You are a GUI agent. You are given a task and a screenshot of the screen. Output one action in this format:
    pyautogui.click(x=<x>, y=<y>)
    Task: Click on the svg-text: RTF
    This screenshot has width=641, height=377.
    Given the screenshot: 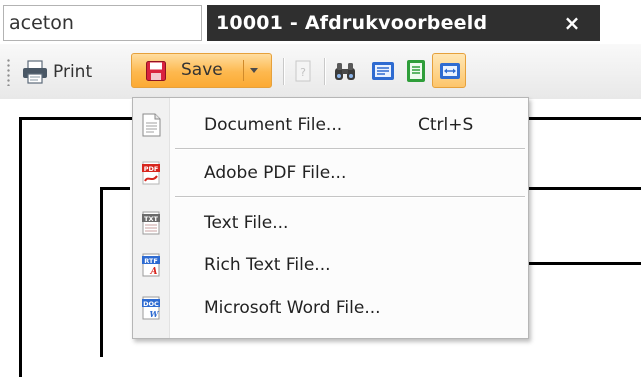 What is the action you would take?
    pyautogui.click(x=151, y=261)
    